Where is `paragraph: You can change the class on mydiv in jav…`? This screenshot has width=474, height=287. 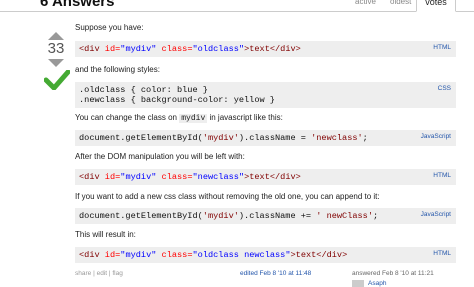
paragraph: You can change the class on mydiv in jav… is located at coordinates (179, 118).